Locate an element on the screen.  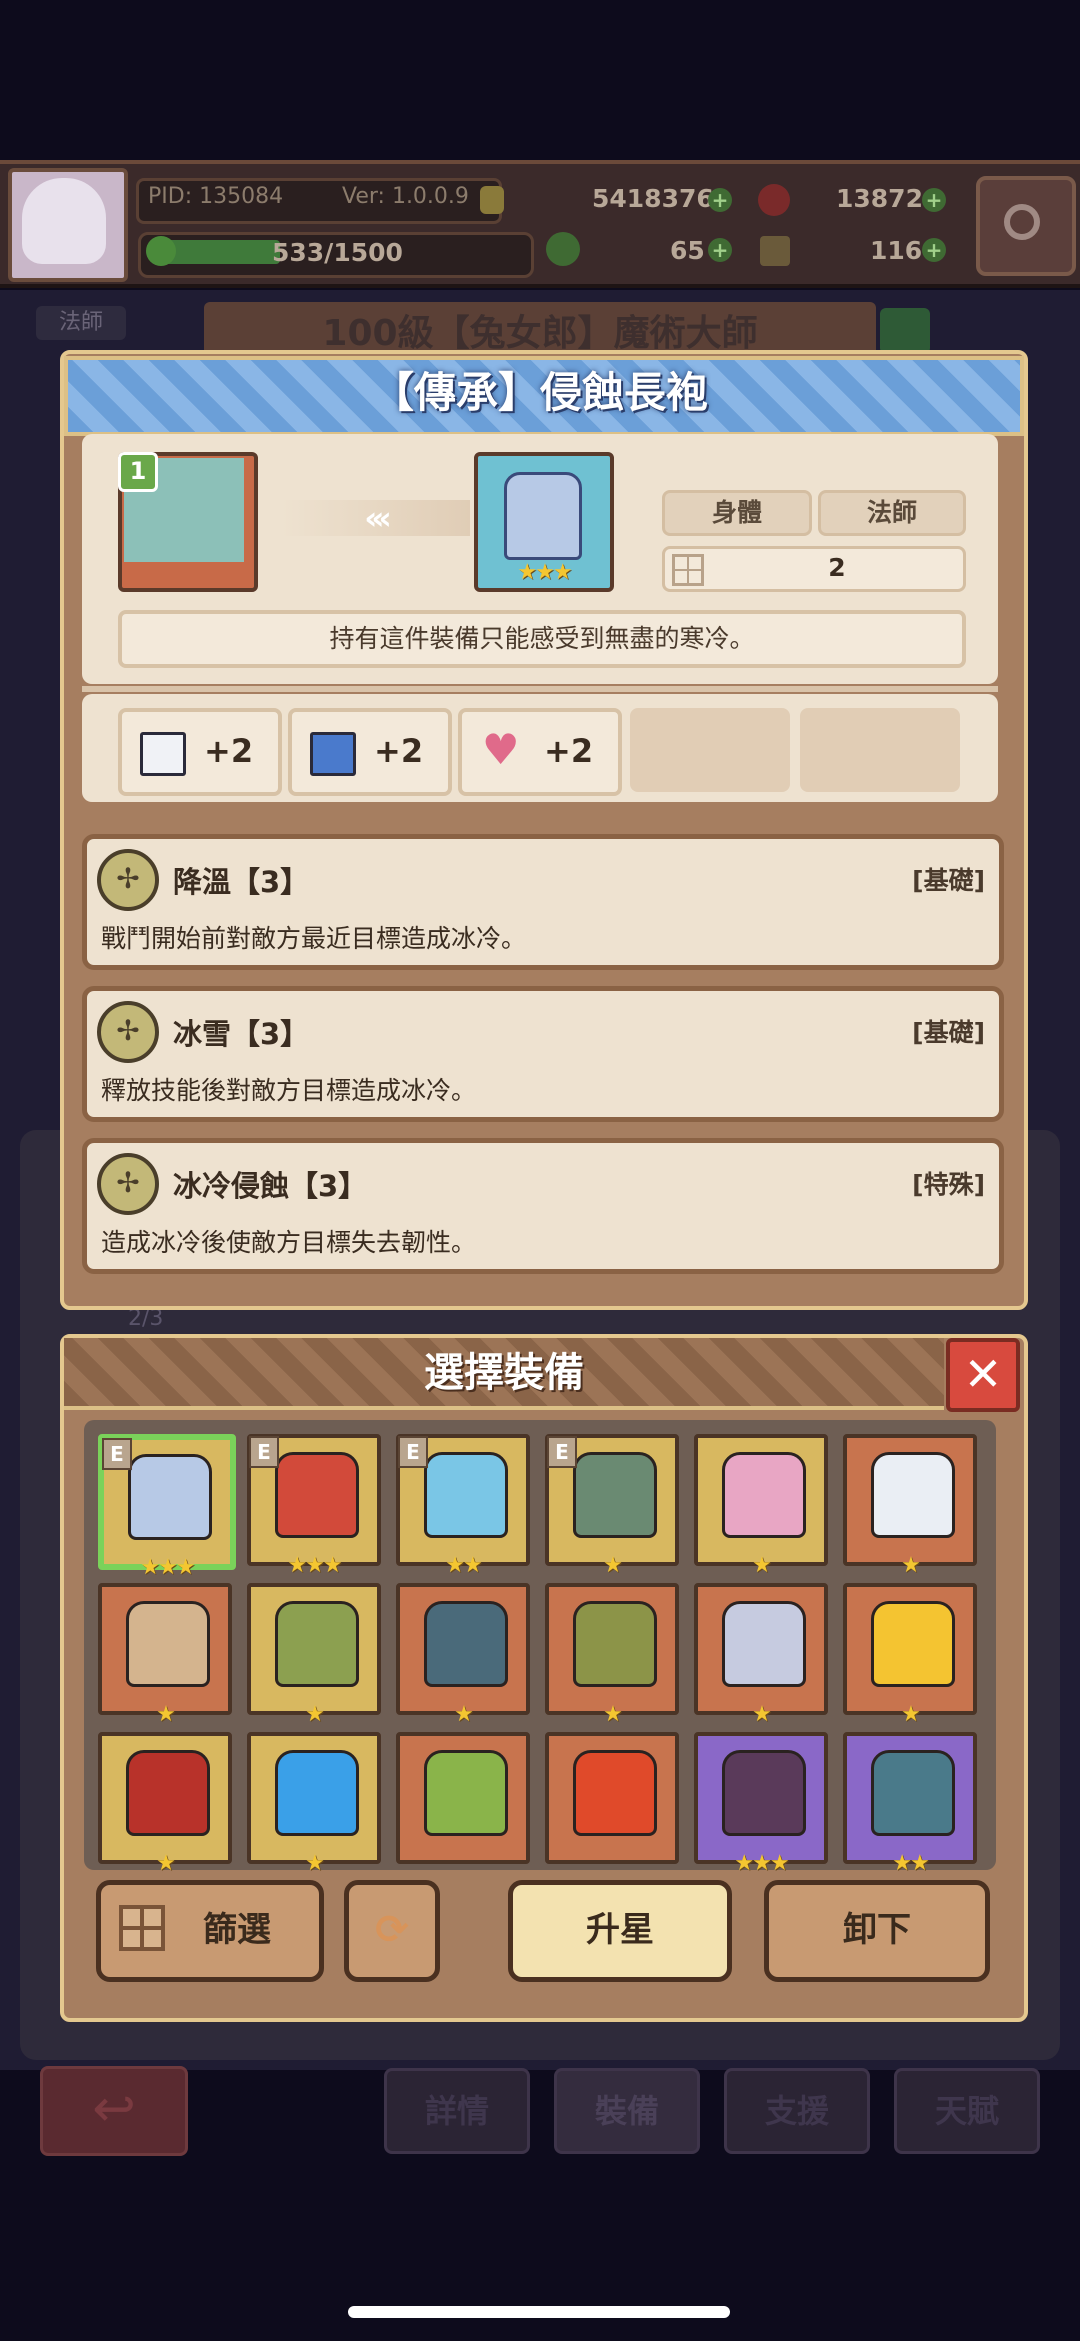
help-icon is located at coordinates (905, 331).